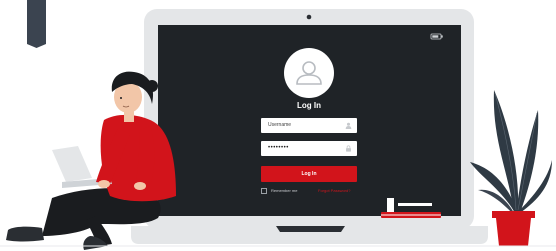 Image resolution: width=556 pixels, height=251 pixels. Describe the element at coordinates (334, 190) in the screenshot. I see `forgot-password-link: Forgot Password?` at that location.